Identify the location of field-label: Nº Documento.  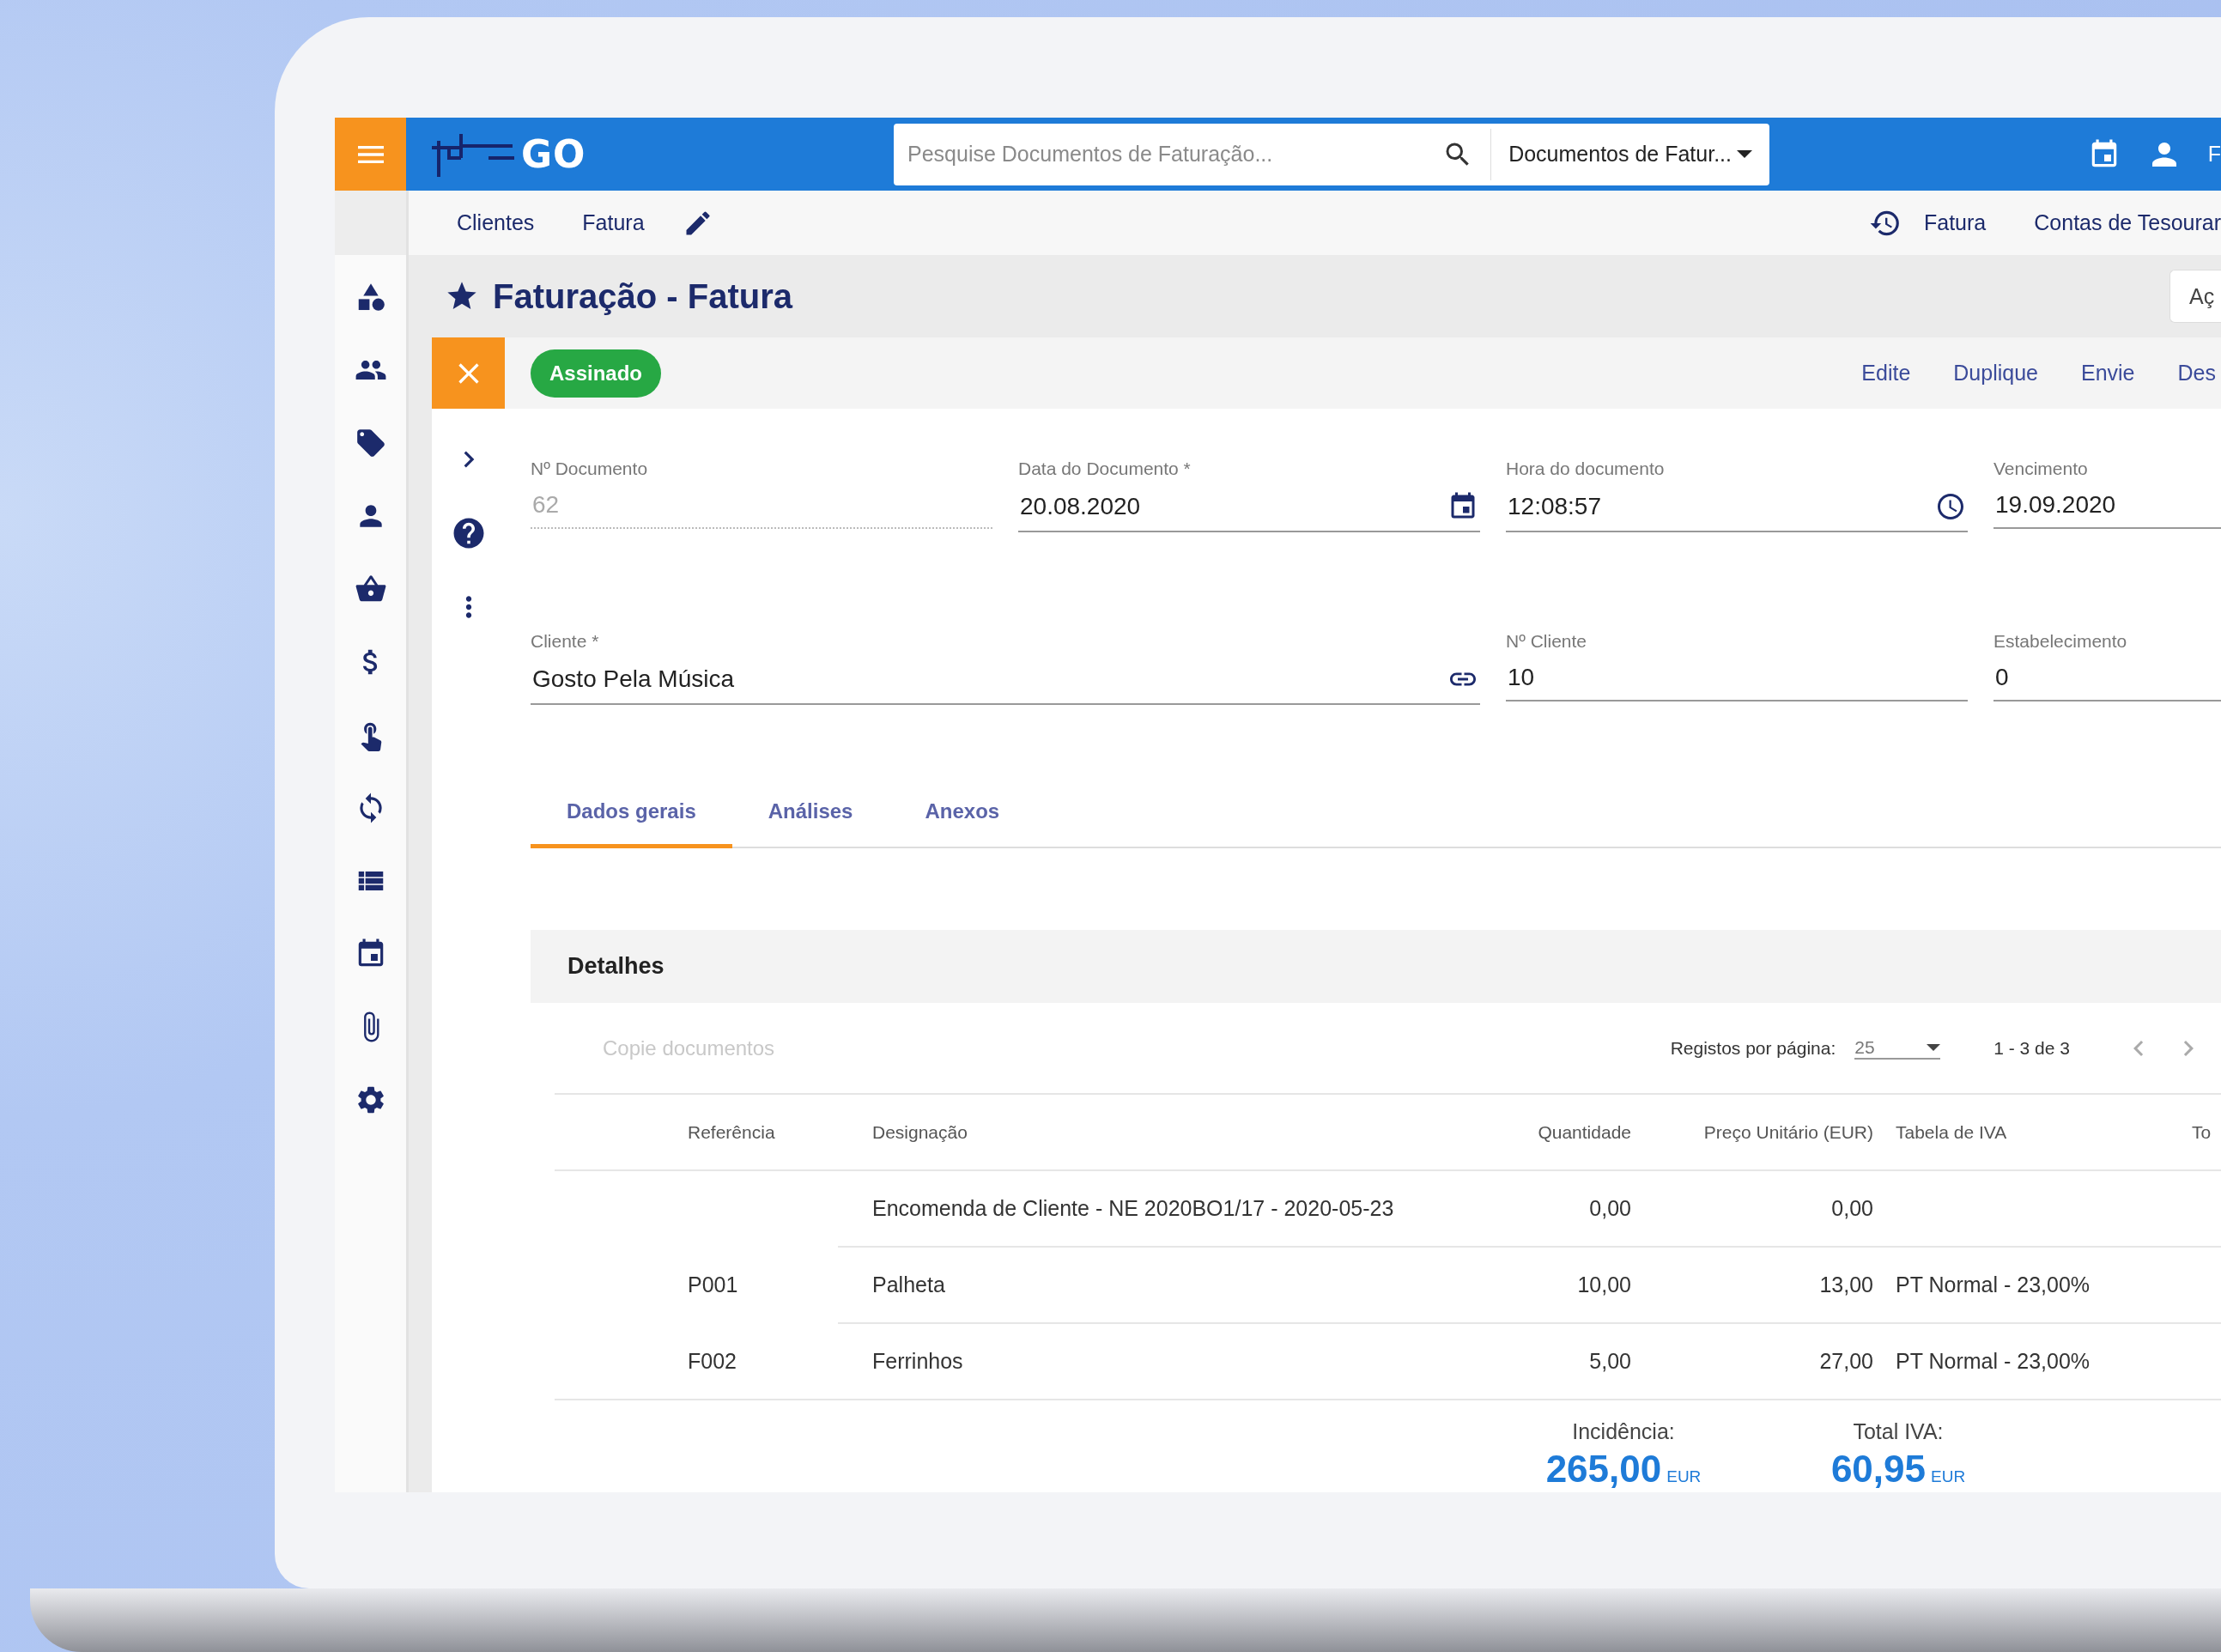
(590, 469).